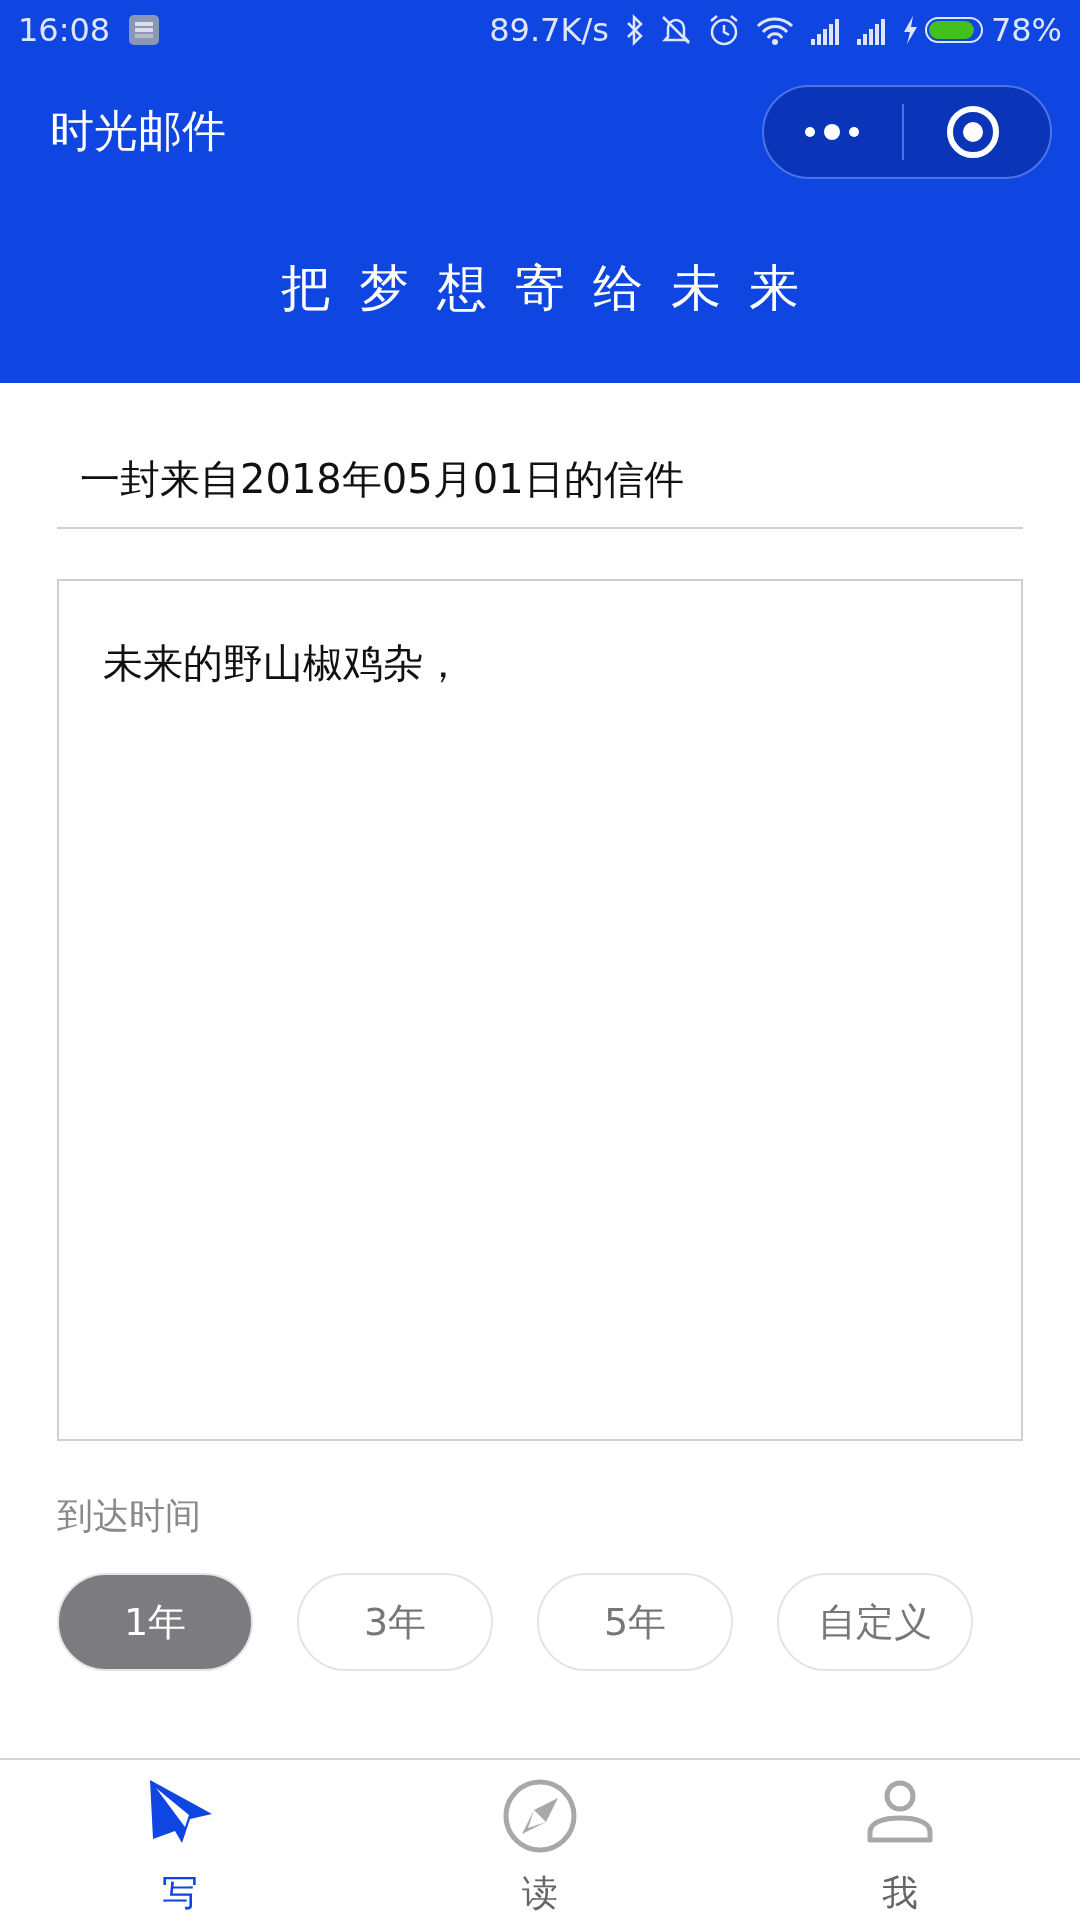  What do you see at coordinates (144, 30) in the screenshot?
I see `notification-icon` at bounding box center [144, 30].